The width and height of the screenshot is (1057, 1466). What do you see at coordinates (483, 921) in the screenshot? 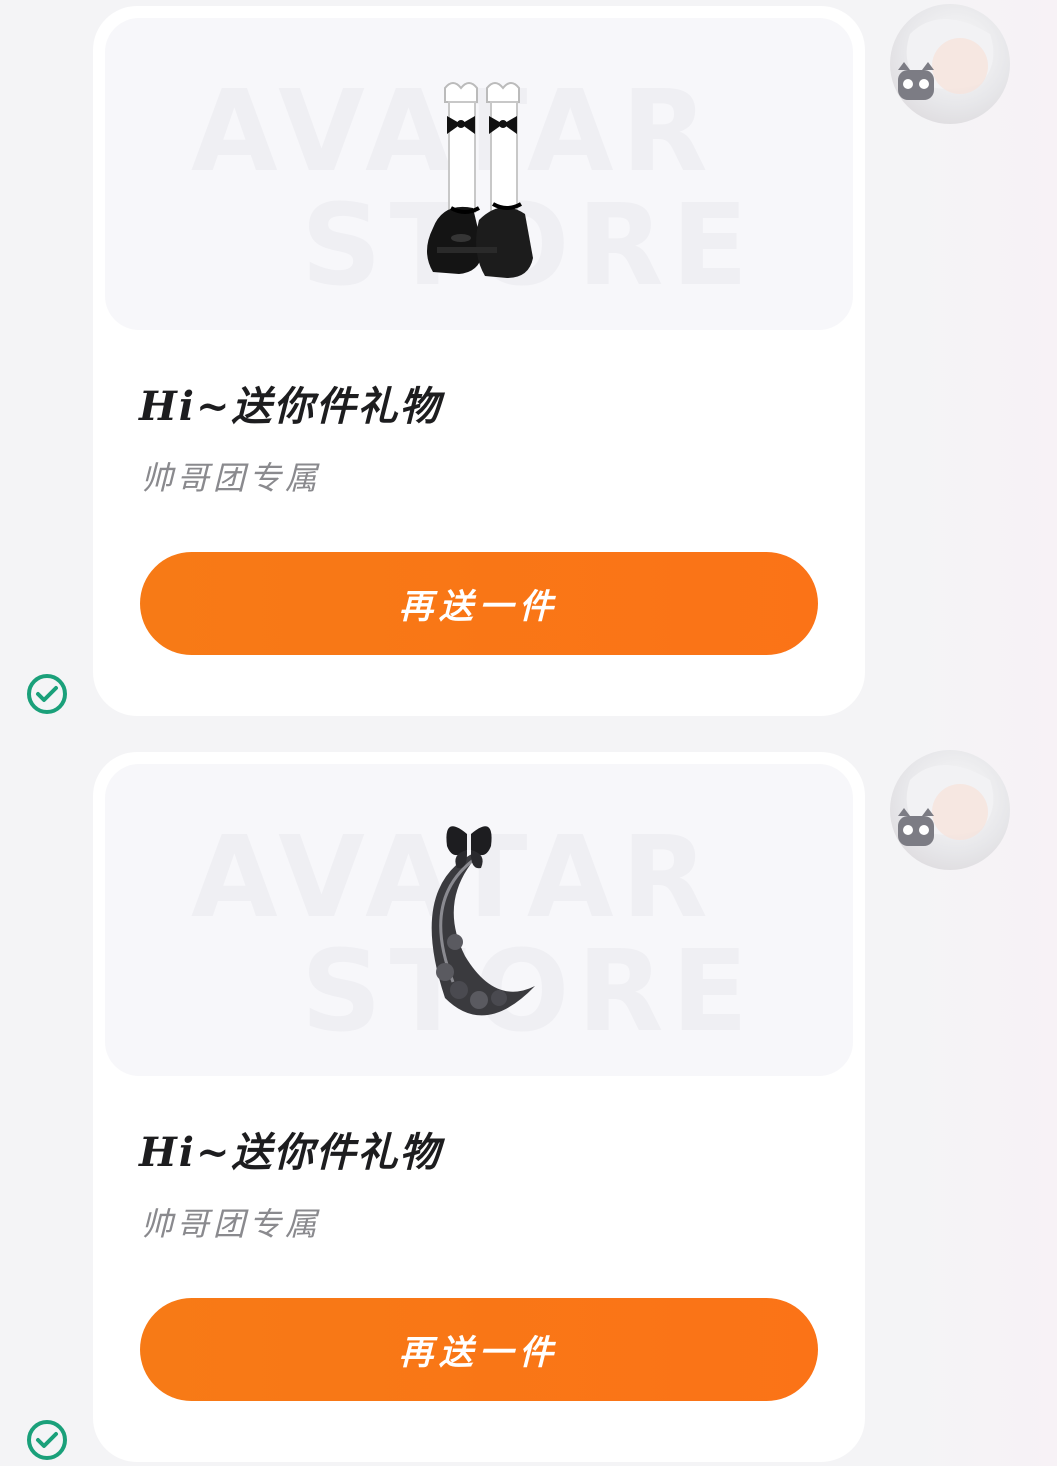
I see `crescent-moon-butterfly-icon` at bounding box center [483, 921].